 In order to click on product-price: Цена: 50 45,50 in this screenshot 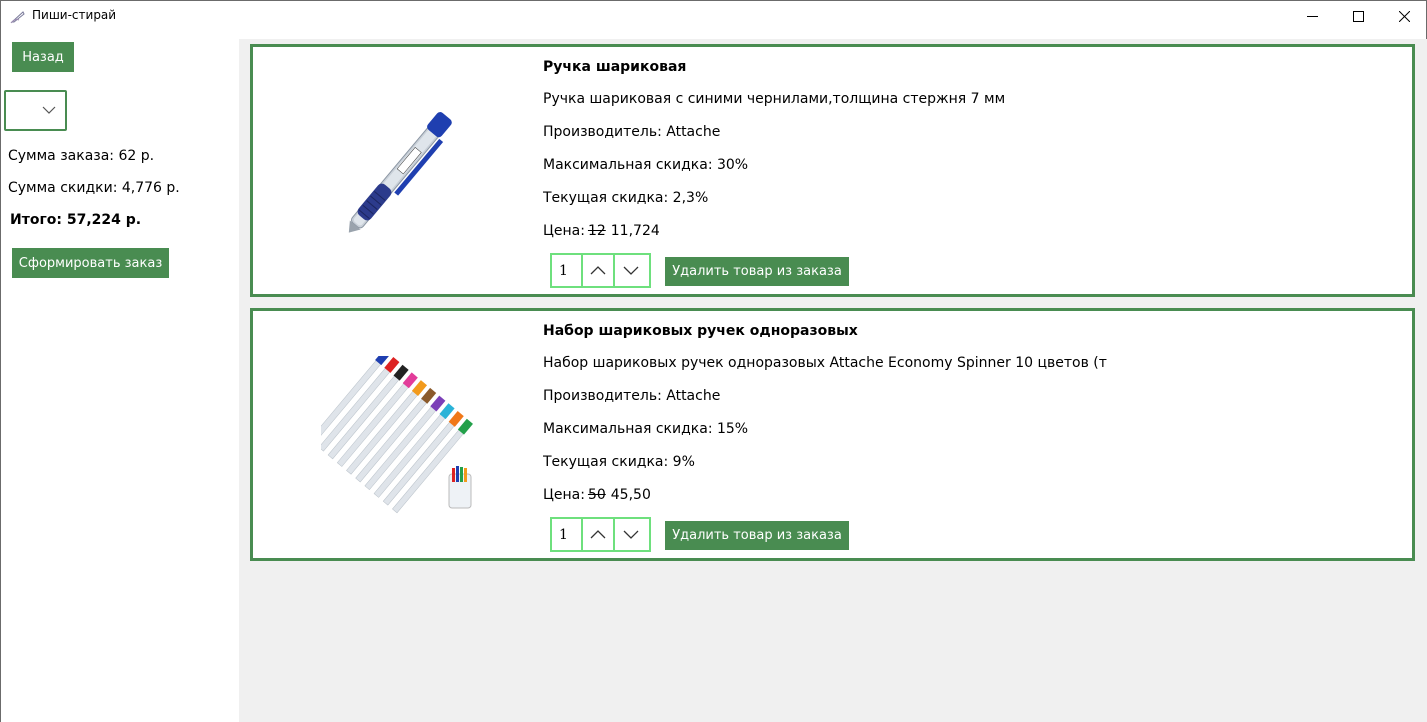, I will do `click(597, 495)`.